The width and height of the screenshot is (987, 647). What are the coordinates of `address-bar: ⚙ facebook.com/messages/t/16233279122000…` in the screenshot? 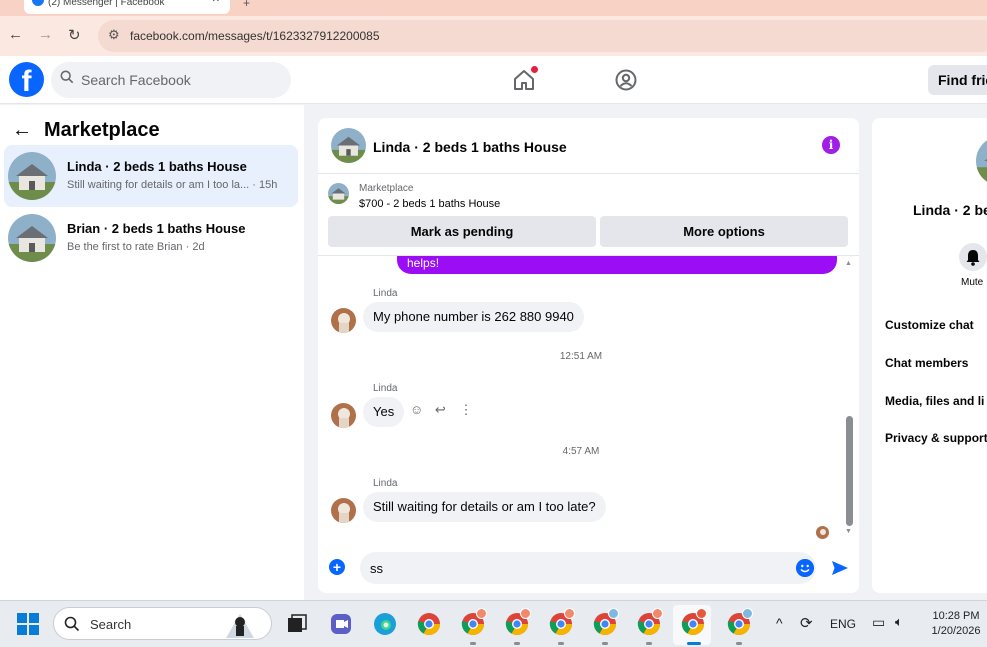 It's located at (542, 36).